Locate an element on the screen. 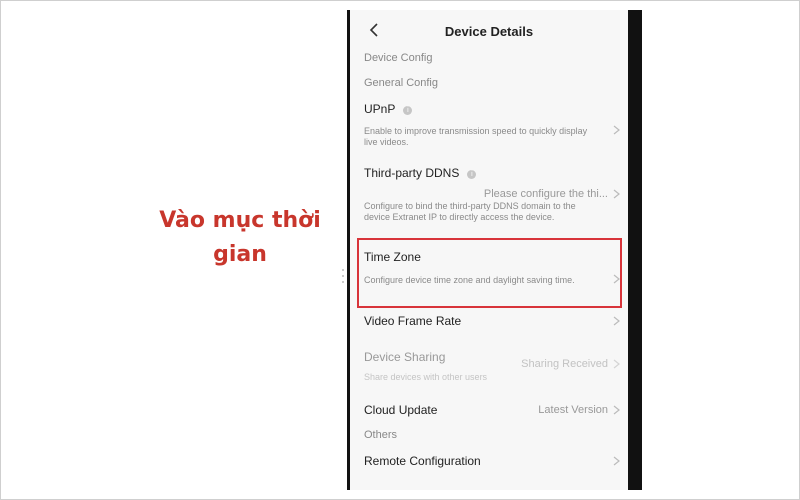 The image size is (800, 500). settings-row-cloud-update: Cloud Update Latest Version is located at coordinates (489, 413).